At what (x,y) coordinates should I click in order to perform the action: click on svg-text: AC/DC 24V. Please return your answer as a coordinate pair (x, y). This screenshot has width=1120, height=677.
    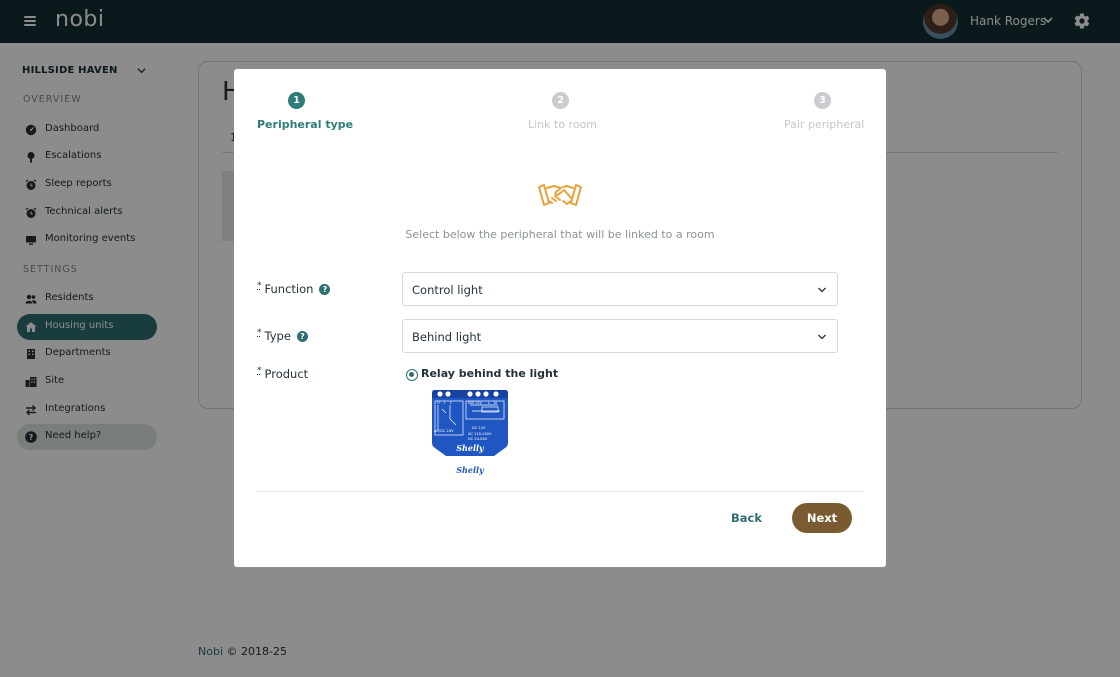
    Looking at the image, I should click on (444, 431).